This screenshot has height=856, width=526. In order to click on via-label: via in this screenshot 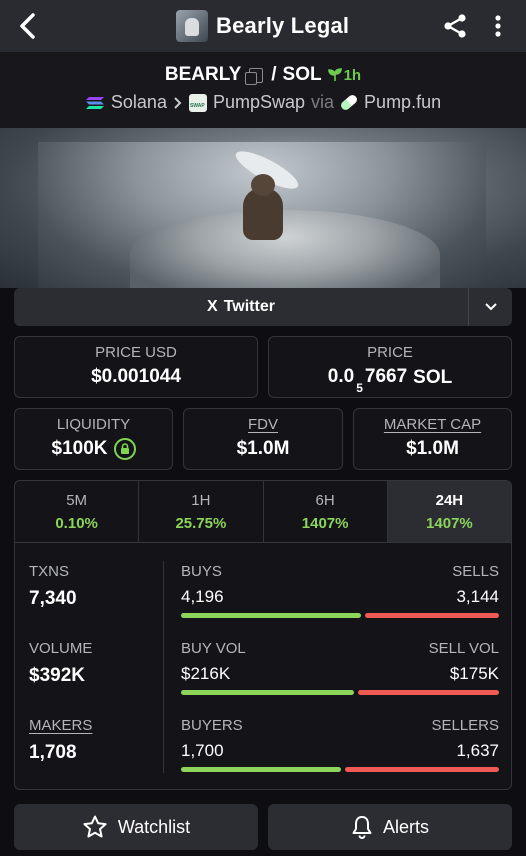, I will do `click(323, 102)`.